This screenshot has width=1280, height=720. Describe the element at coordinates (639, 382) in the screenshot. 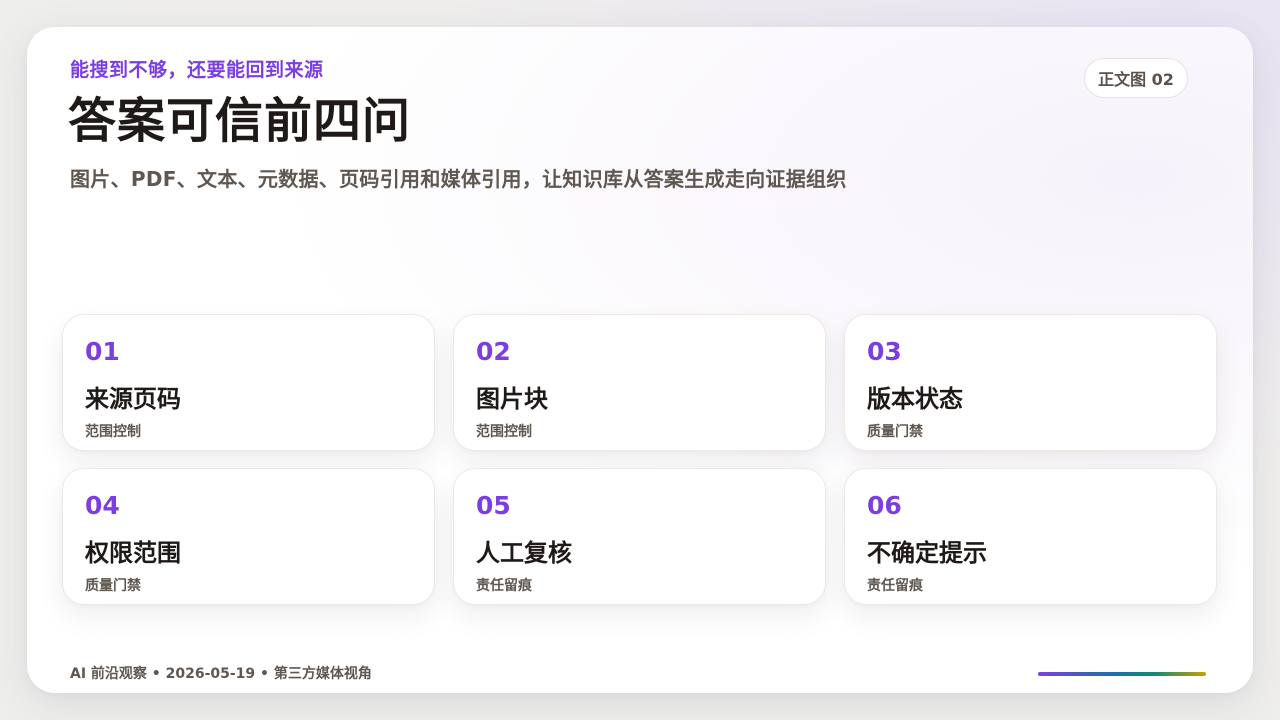

I see `question-card-02: 02 图片块 范围控制` at that location.